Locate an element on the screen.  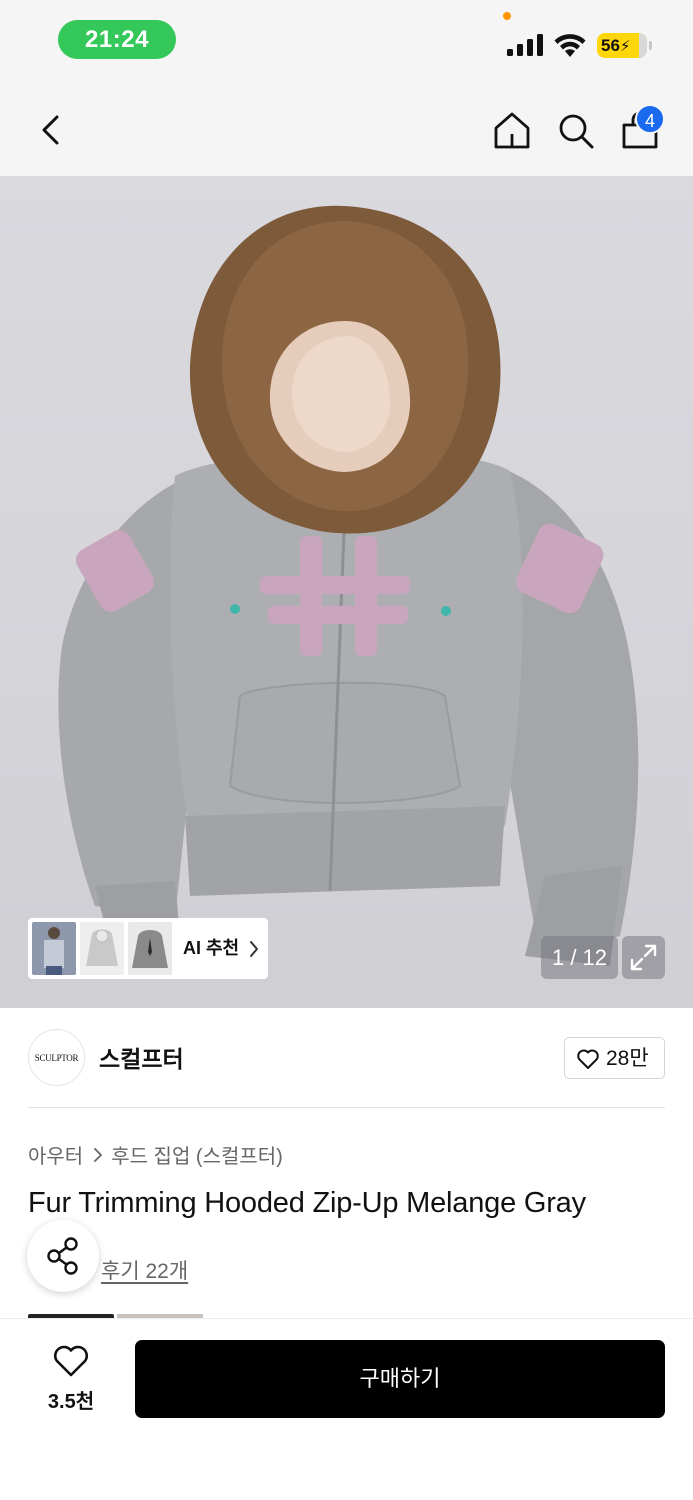
brand-name: 스컬프터 is located at coordinates (141, 1057).